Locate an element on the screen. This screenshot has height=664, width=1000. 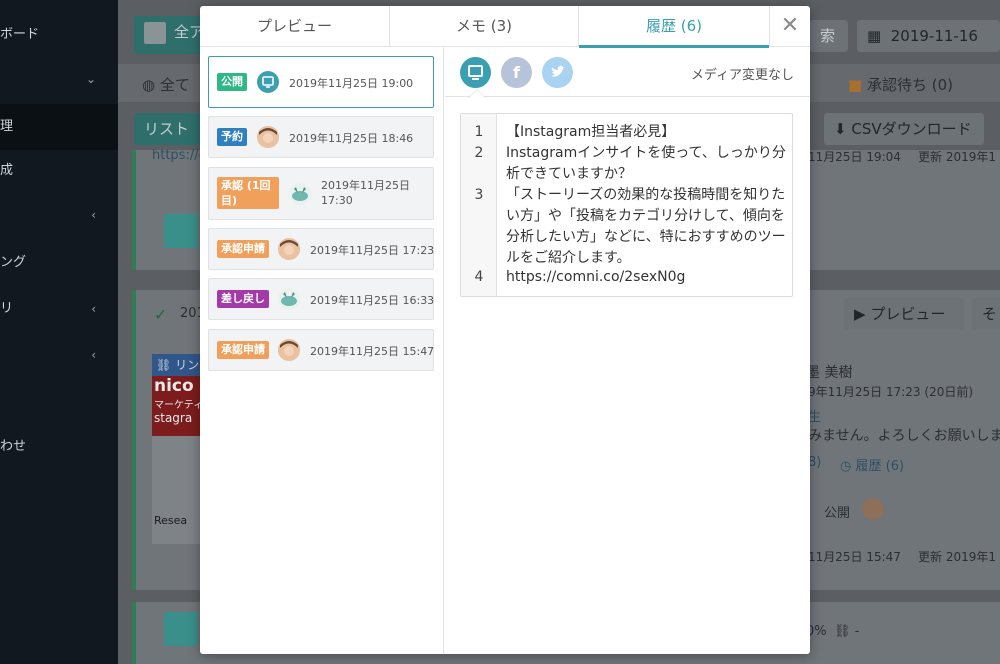
search-button: 索 is located at coordinates (829, 36).